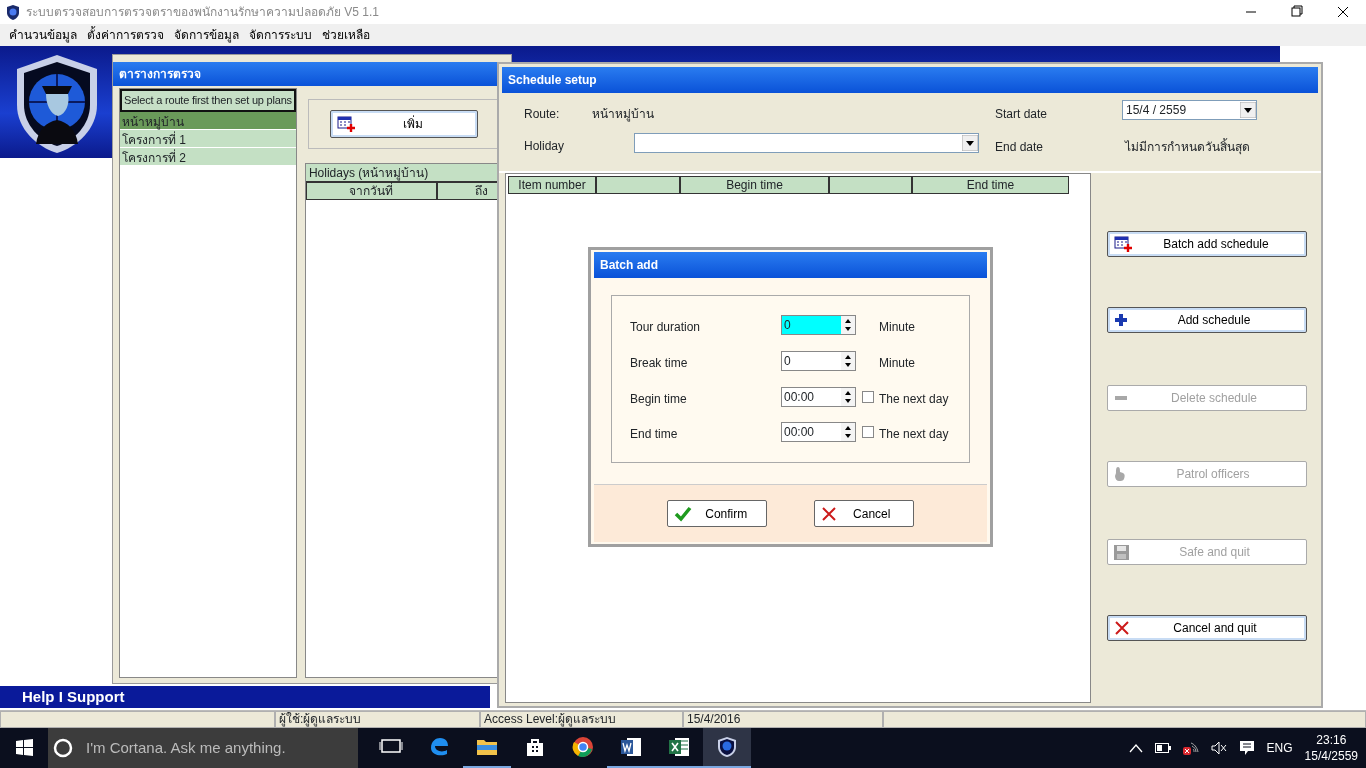 This screenshot has height=768, width=1366. I want to click on field-label: Tour duration, so click(665, 327).